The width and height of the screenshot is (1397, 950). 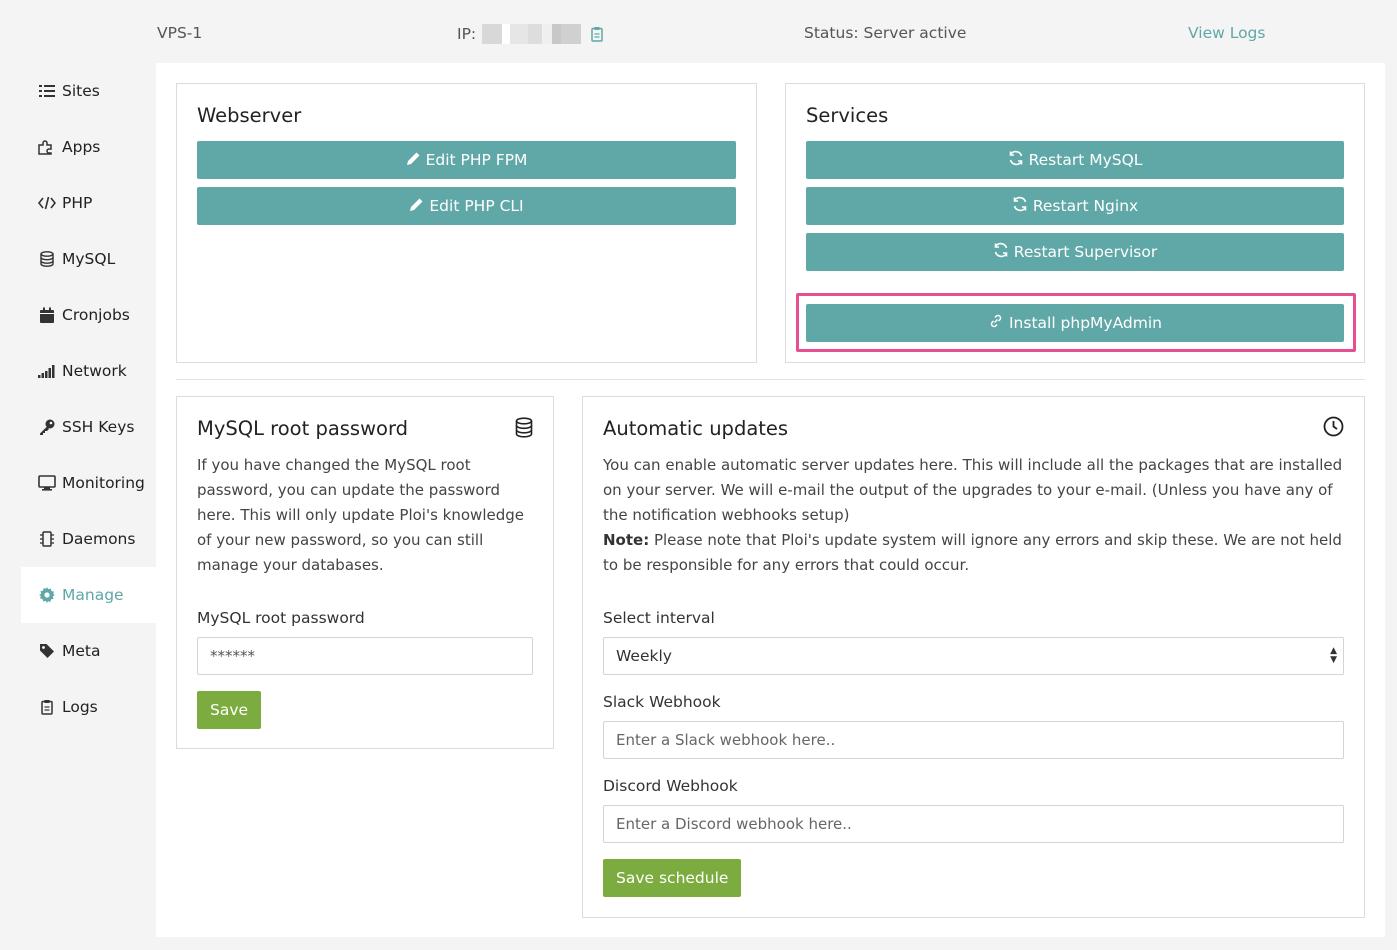 I want to click on slack-webhook-label: Slack Webhook, so click(x=662, y=702).